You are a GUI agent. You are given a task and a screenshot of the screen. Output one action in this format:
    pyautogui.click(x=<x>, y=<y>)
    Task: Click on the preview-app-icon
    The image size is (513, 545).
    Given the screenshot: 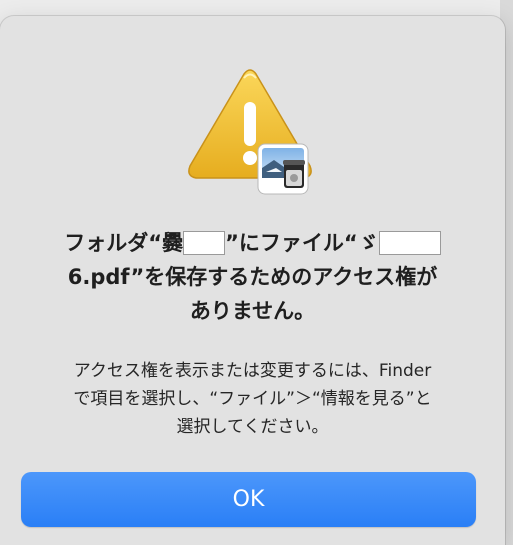 What is the action you would take?
    pyautogui.click(x=283, y=169)
    